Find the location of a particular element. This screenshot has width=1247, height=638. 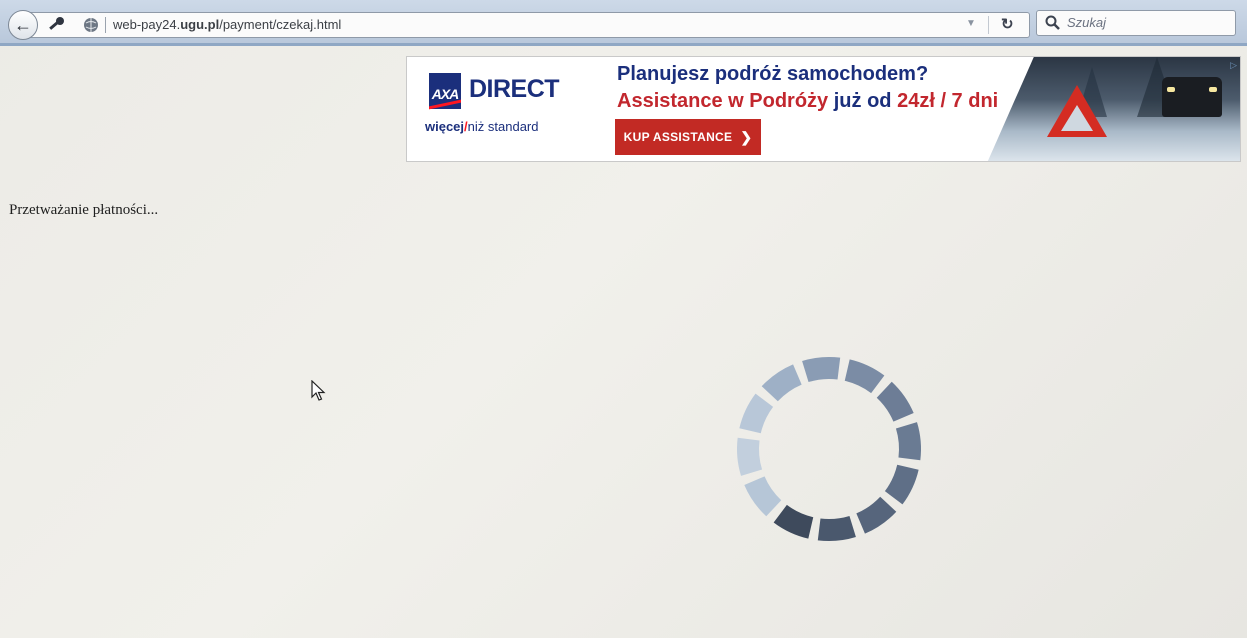

adchoices-icon: ▷ is located at coordinates (1233, 65).